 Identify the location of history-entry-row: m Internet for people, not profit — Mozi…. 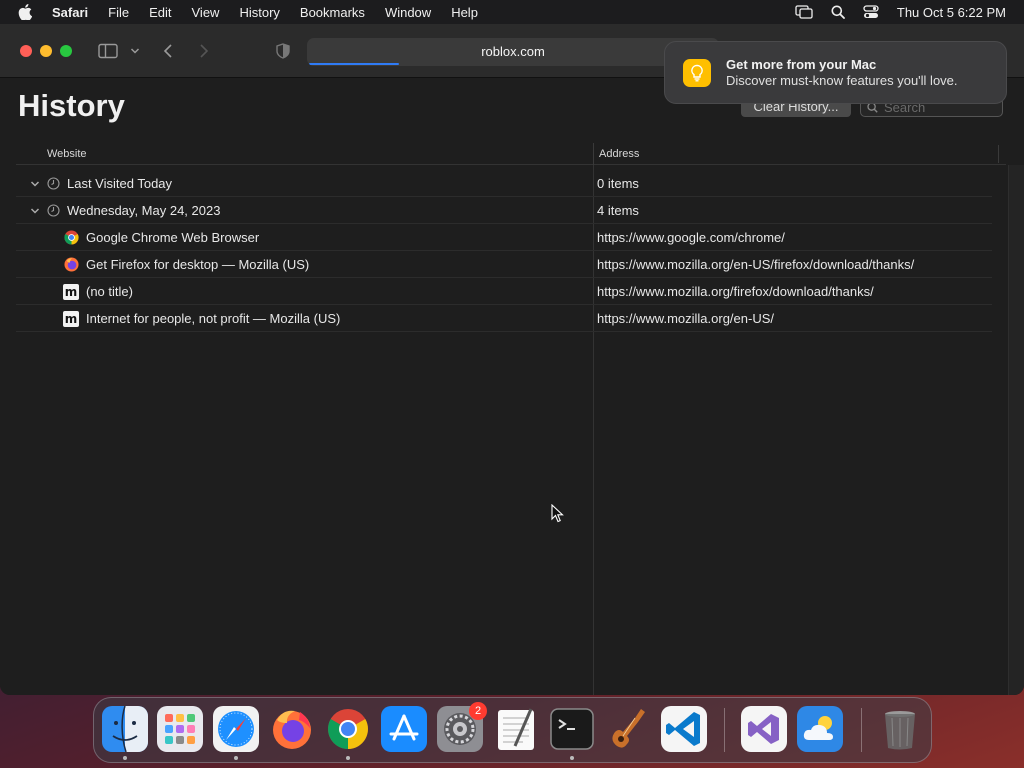
(504, 318).